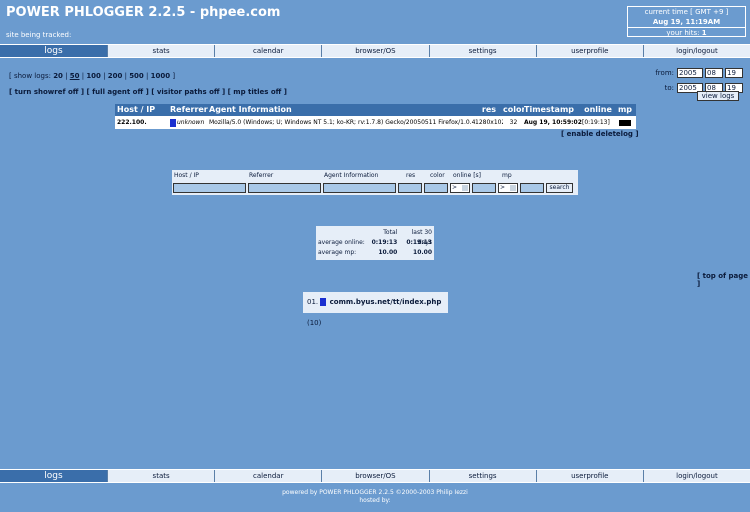 This screenshot has height=512, width=750. What do you see at coordinates (118, 92) in the screenshot?
I see `toggle-full-agent: [ full agent off ]` at bounding box center [118, 92].